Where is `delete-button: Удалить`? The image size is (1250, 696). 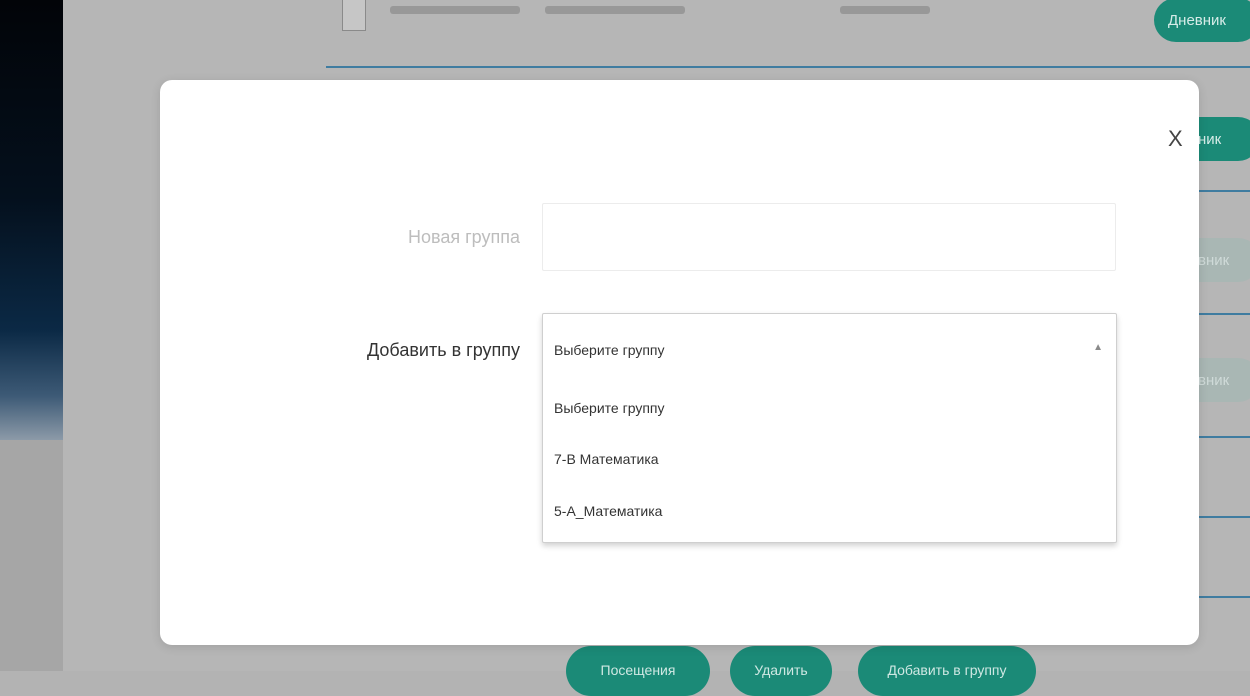 delete-button: Удалить is located at coordinates (781, 671).